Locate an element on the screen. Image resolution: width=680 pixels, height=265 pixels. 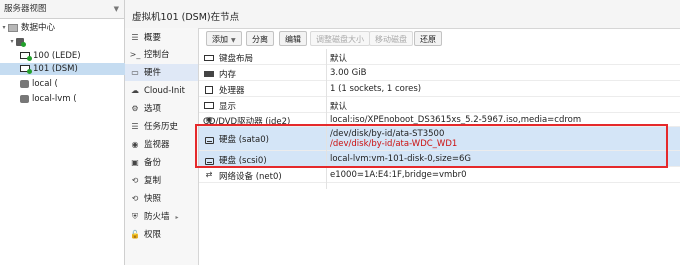
nav-label: 复制 is located at coordinates (153, 181).